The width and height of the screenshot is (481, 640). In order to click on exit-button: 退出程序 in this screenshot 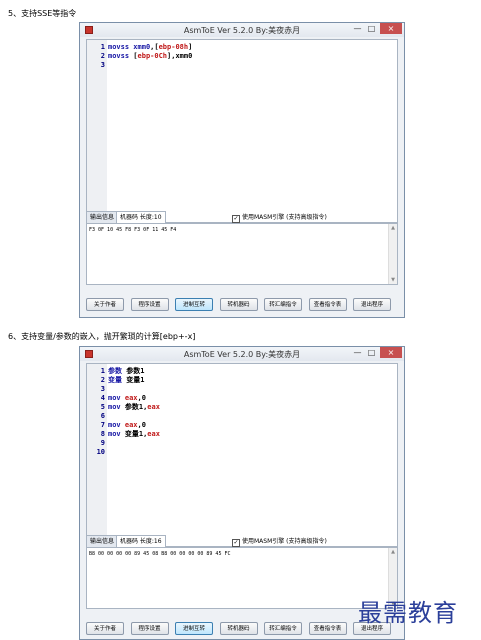, I will do `click(372, 304)`.